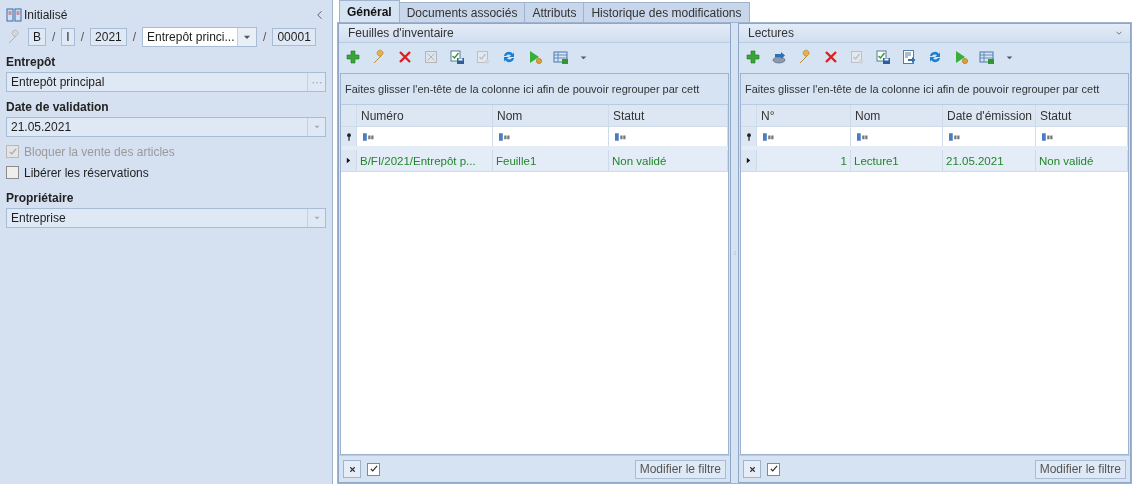 This screenshot has height=484, width=1132. I want to click on disc-arrow-icon, so click(779, 57).